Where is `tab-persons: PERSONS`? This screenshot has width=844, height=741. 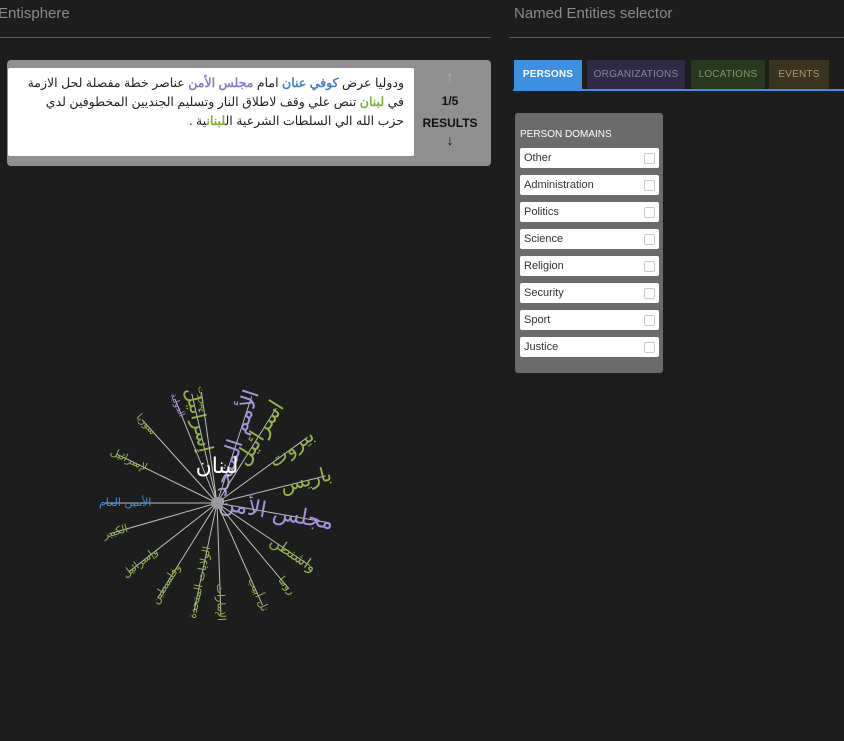
tab-persons: PERSONS is located at coordinates (548, 74).